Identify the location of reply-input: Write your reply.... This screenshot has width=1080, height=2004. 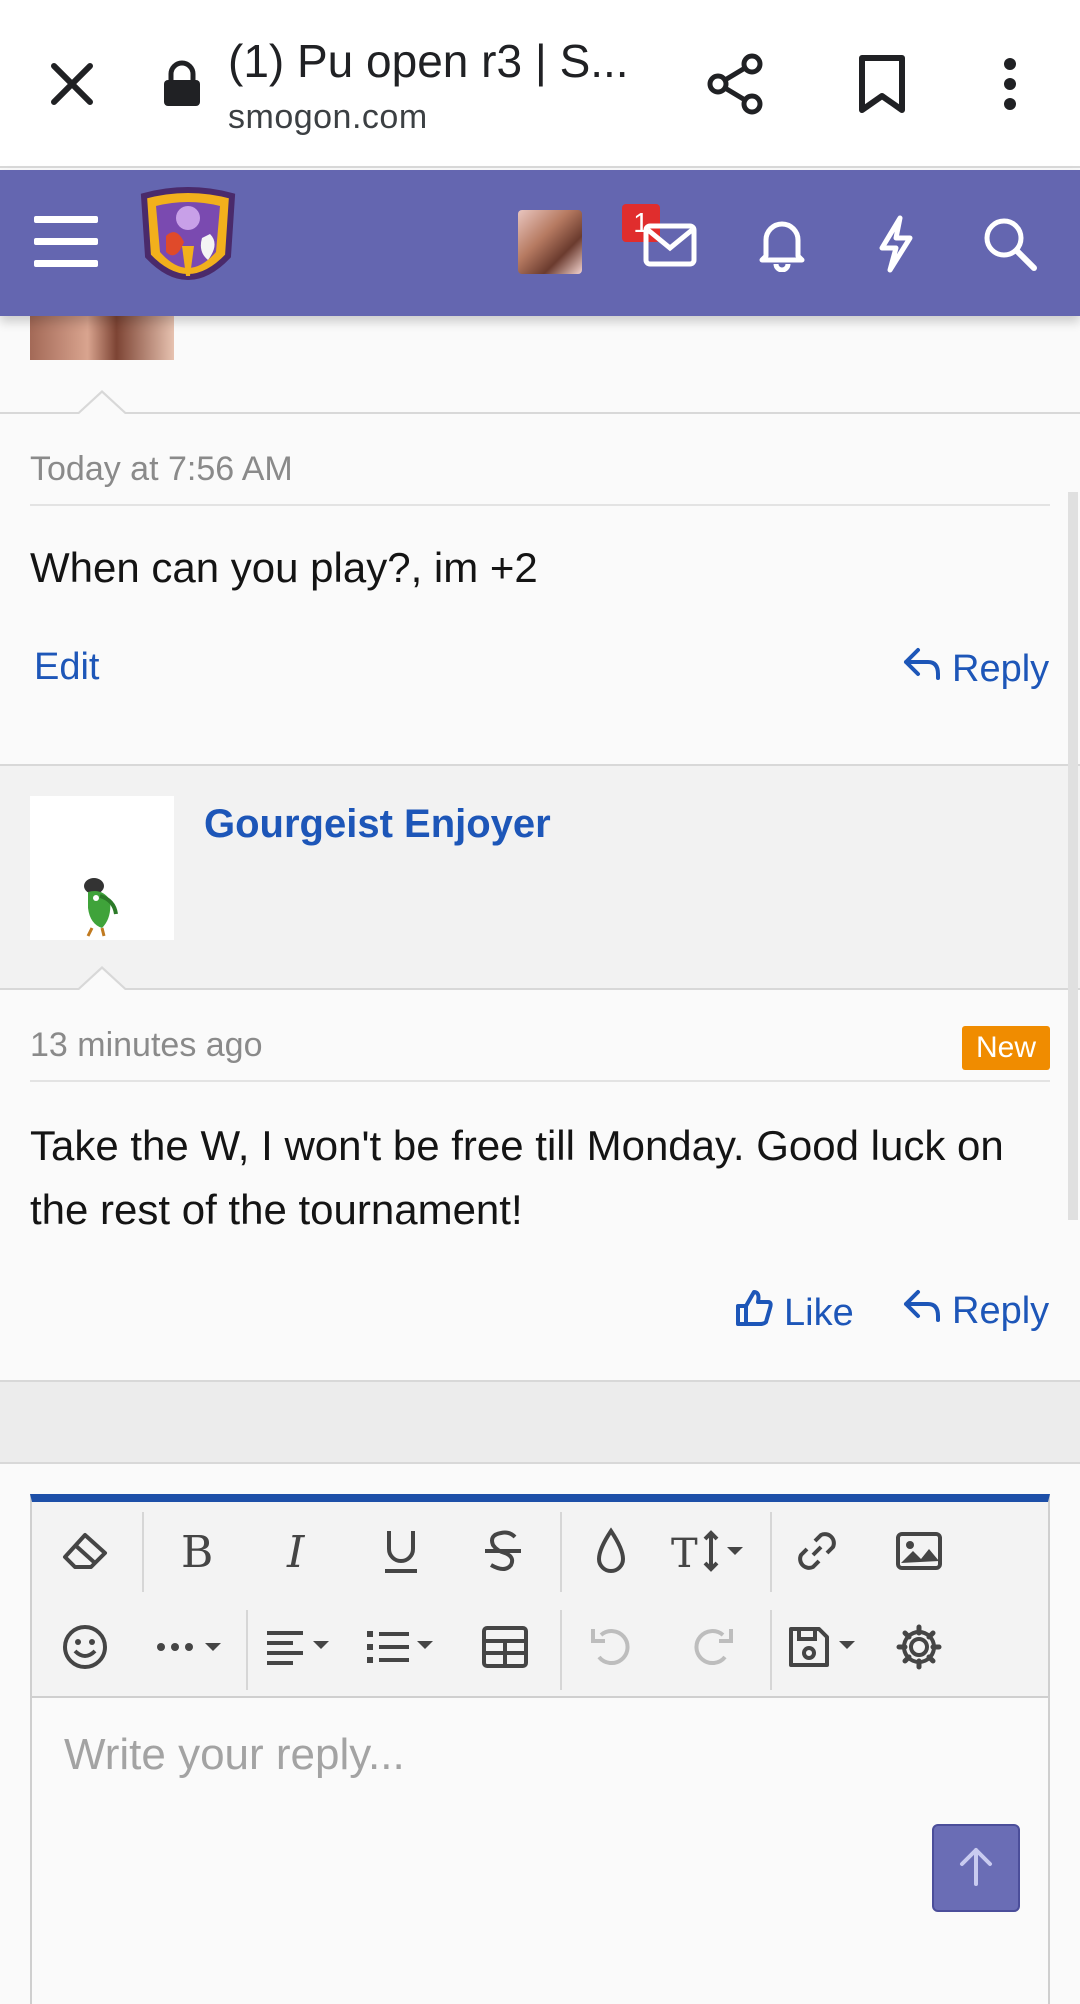
(234, 1755).